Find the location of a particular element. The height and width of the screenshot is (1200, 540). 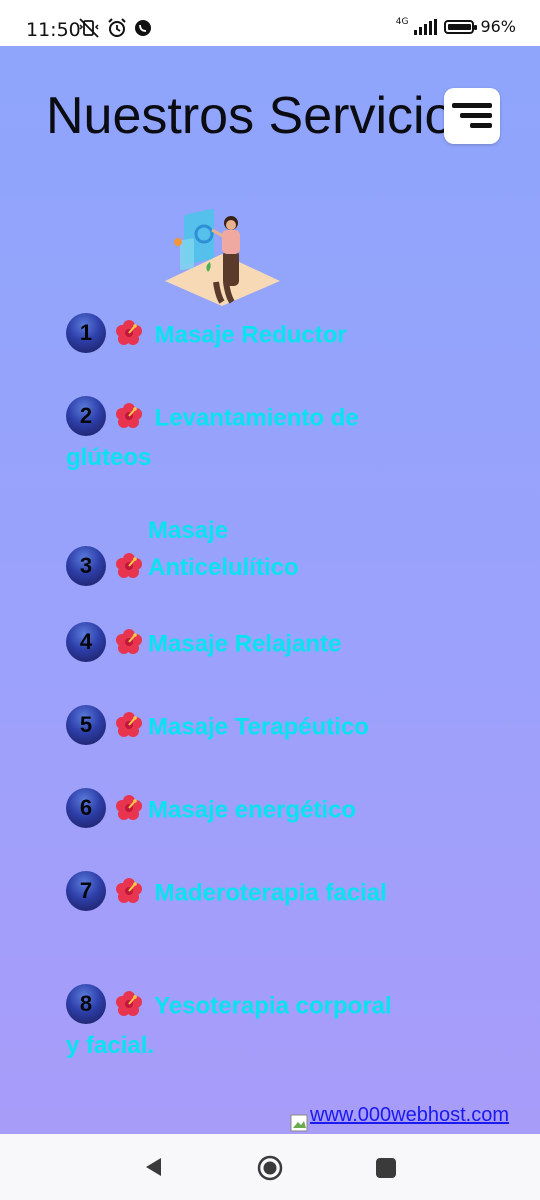

whatsapp-icon is located at coordinates (143, 28).